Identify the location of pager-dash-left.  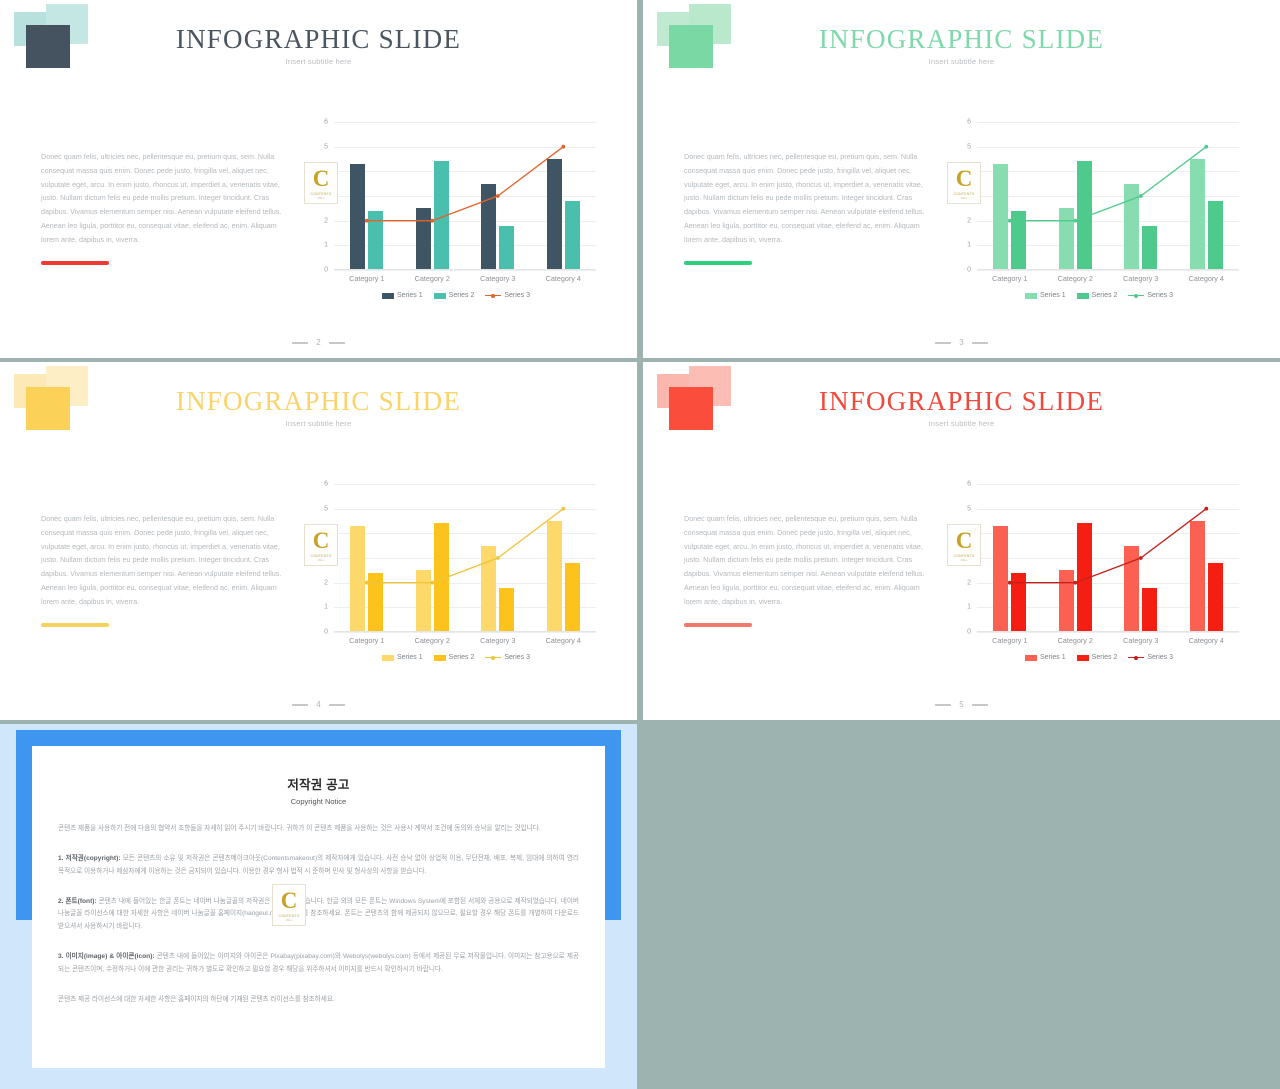
(300, 704).